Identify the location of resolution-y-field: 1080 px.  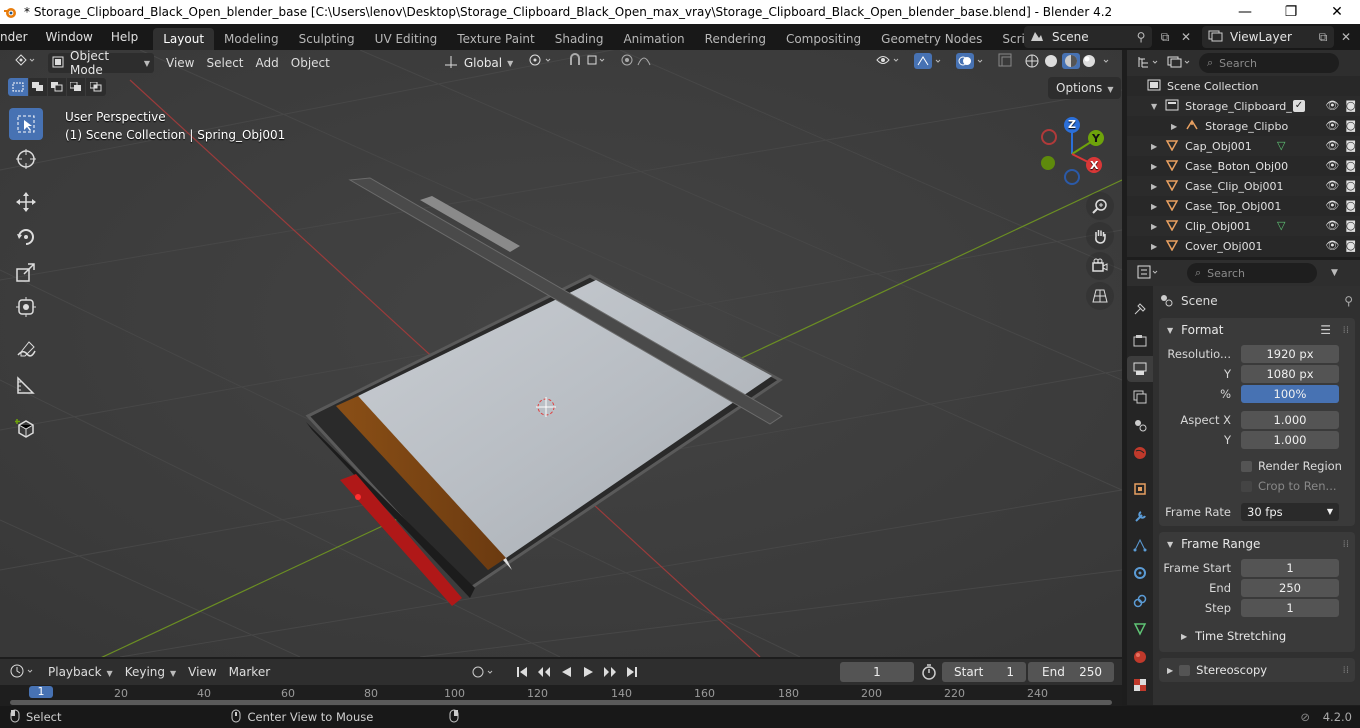
(1290, 374).